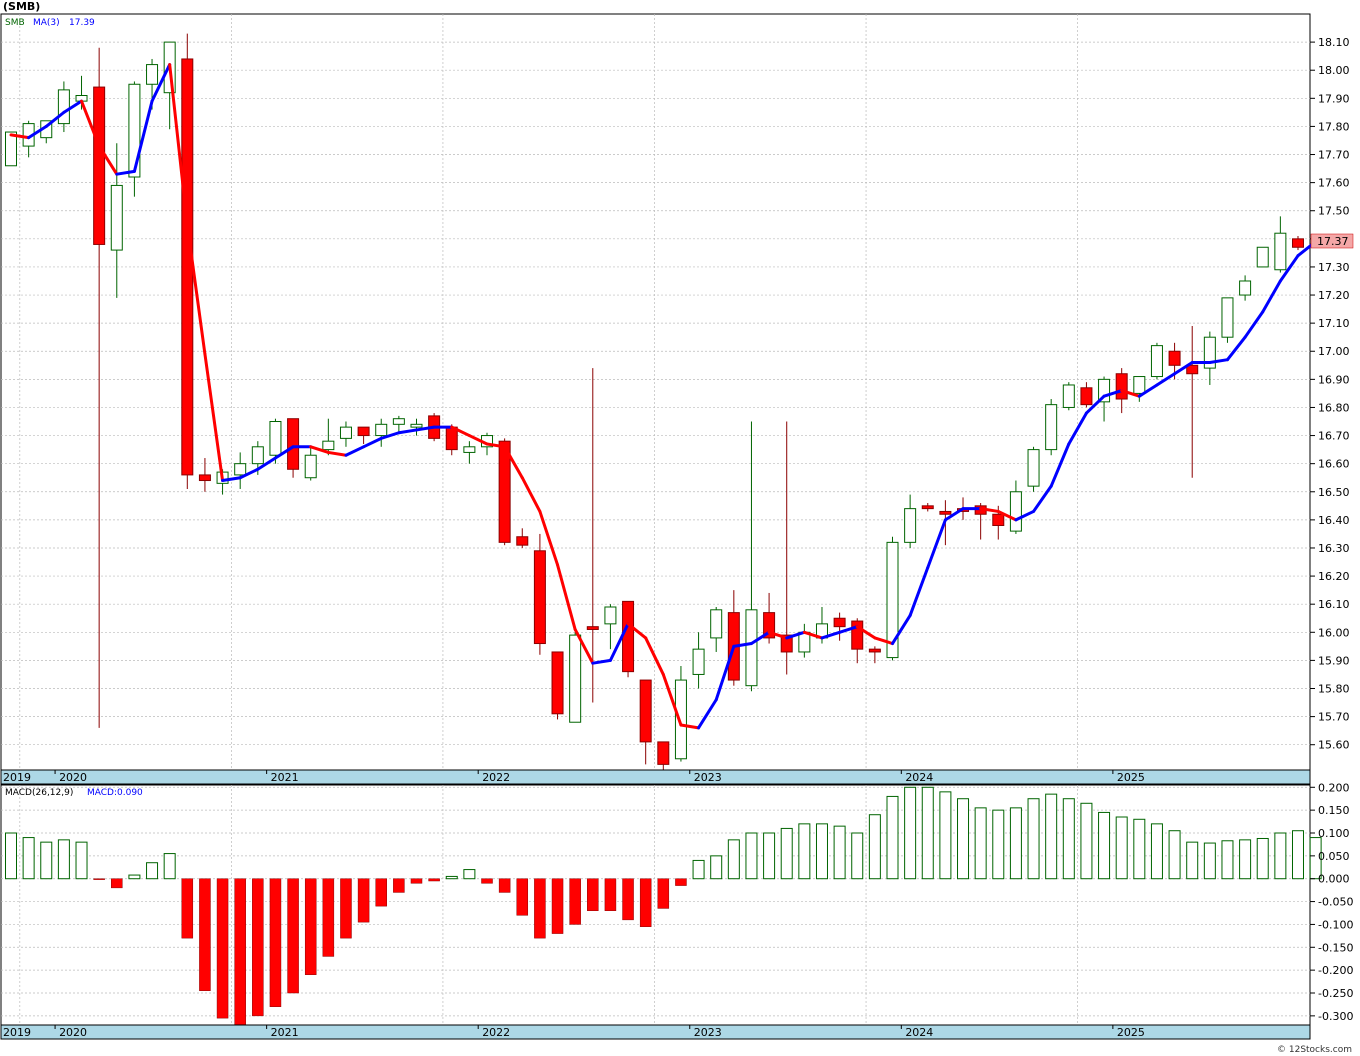 Image resolution: width=1360 pixels, height=1056 pixels. What do you see at coordinates (1334, 267) in the screenshot?
I see `y-tick-label: 17.30` at bounding box center [1334, 267].